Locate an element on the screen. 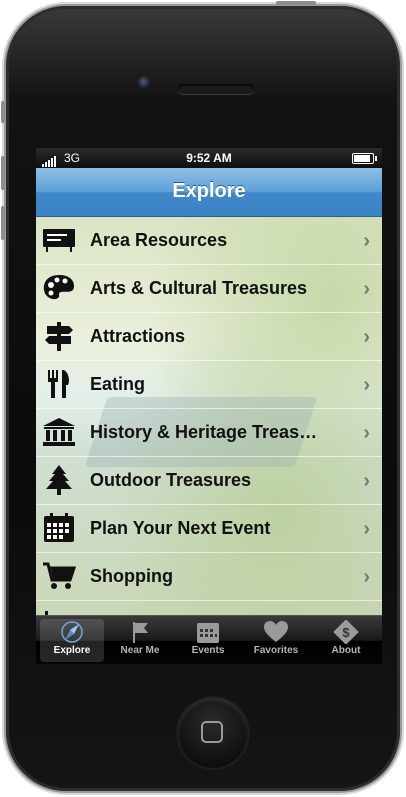 The height and width of the screenshot is (797, 406). menu-item-arts: Arts & Cultural Treasures › is located at coordinates (209, 289).